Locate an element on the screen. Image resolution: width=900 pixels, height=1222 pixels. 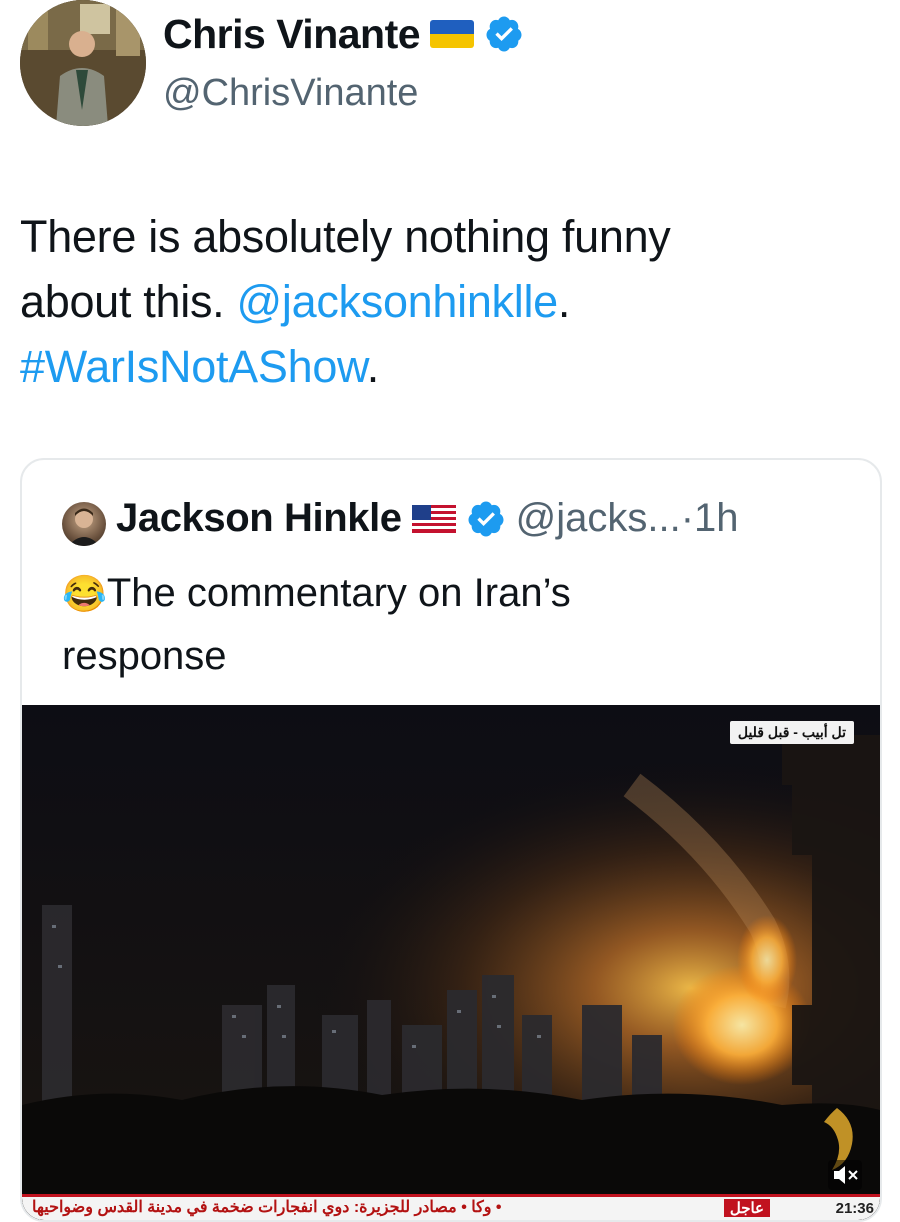
quoted-author-avatar is located at coordinates (84, 524).